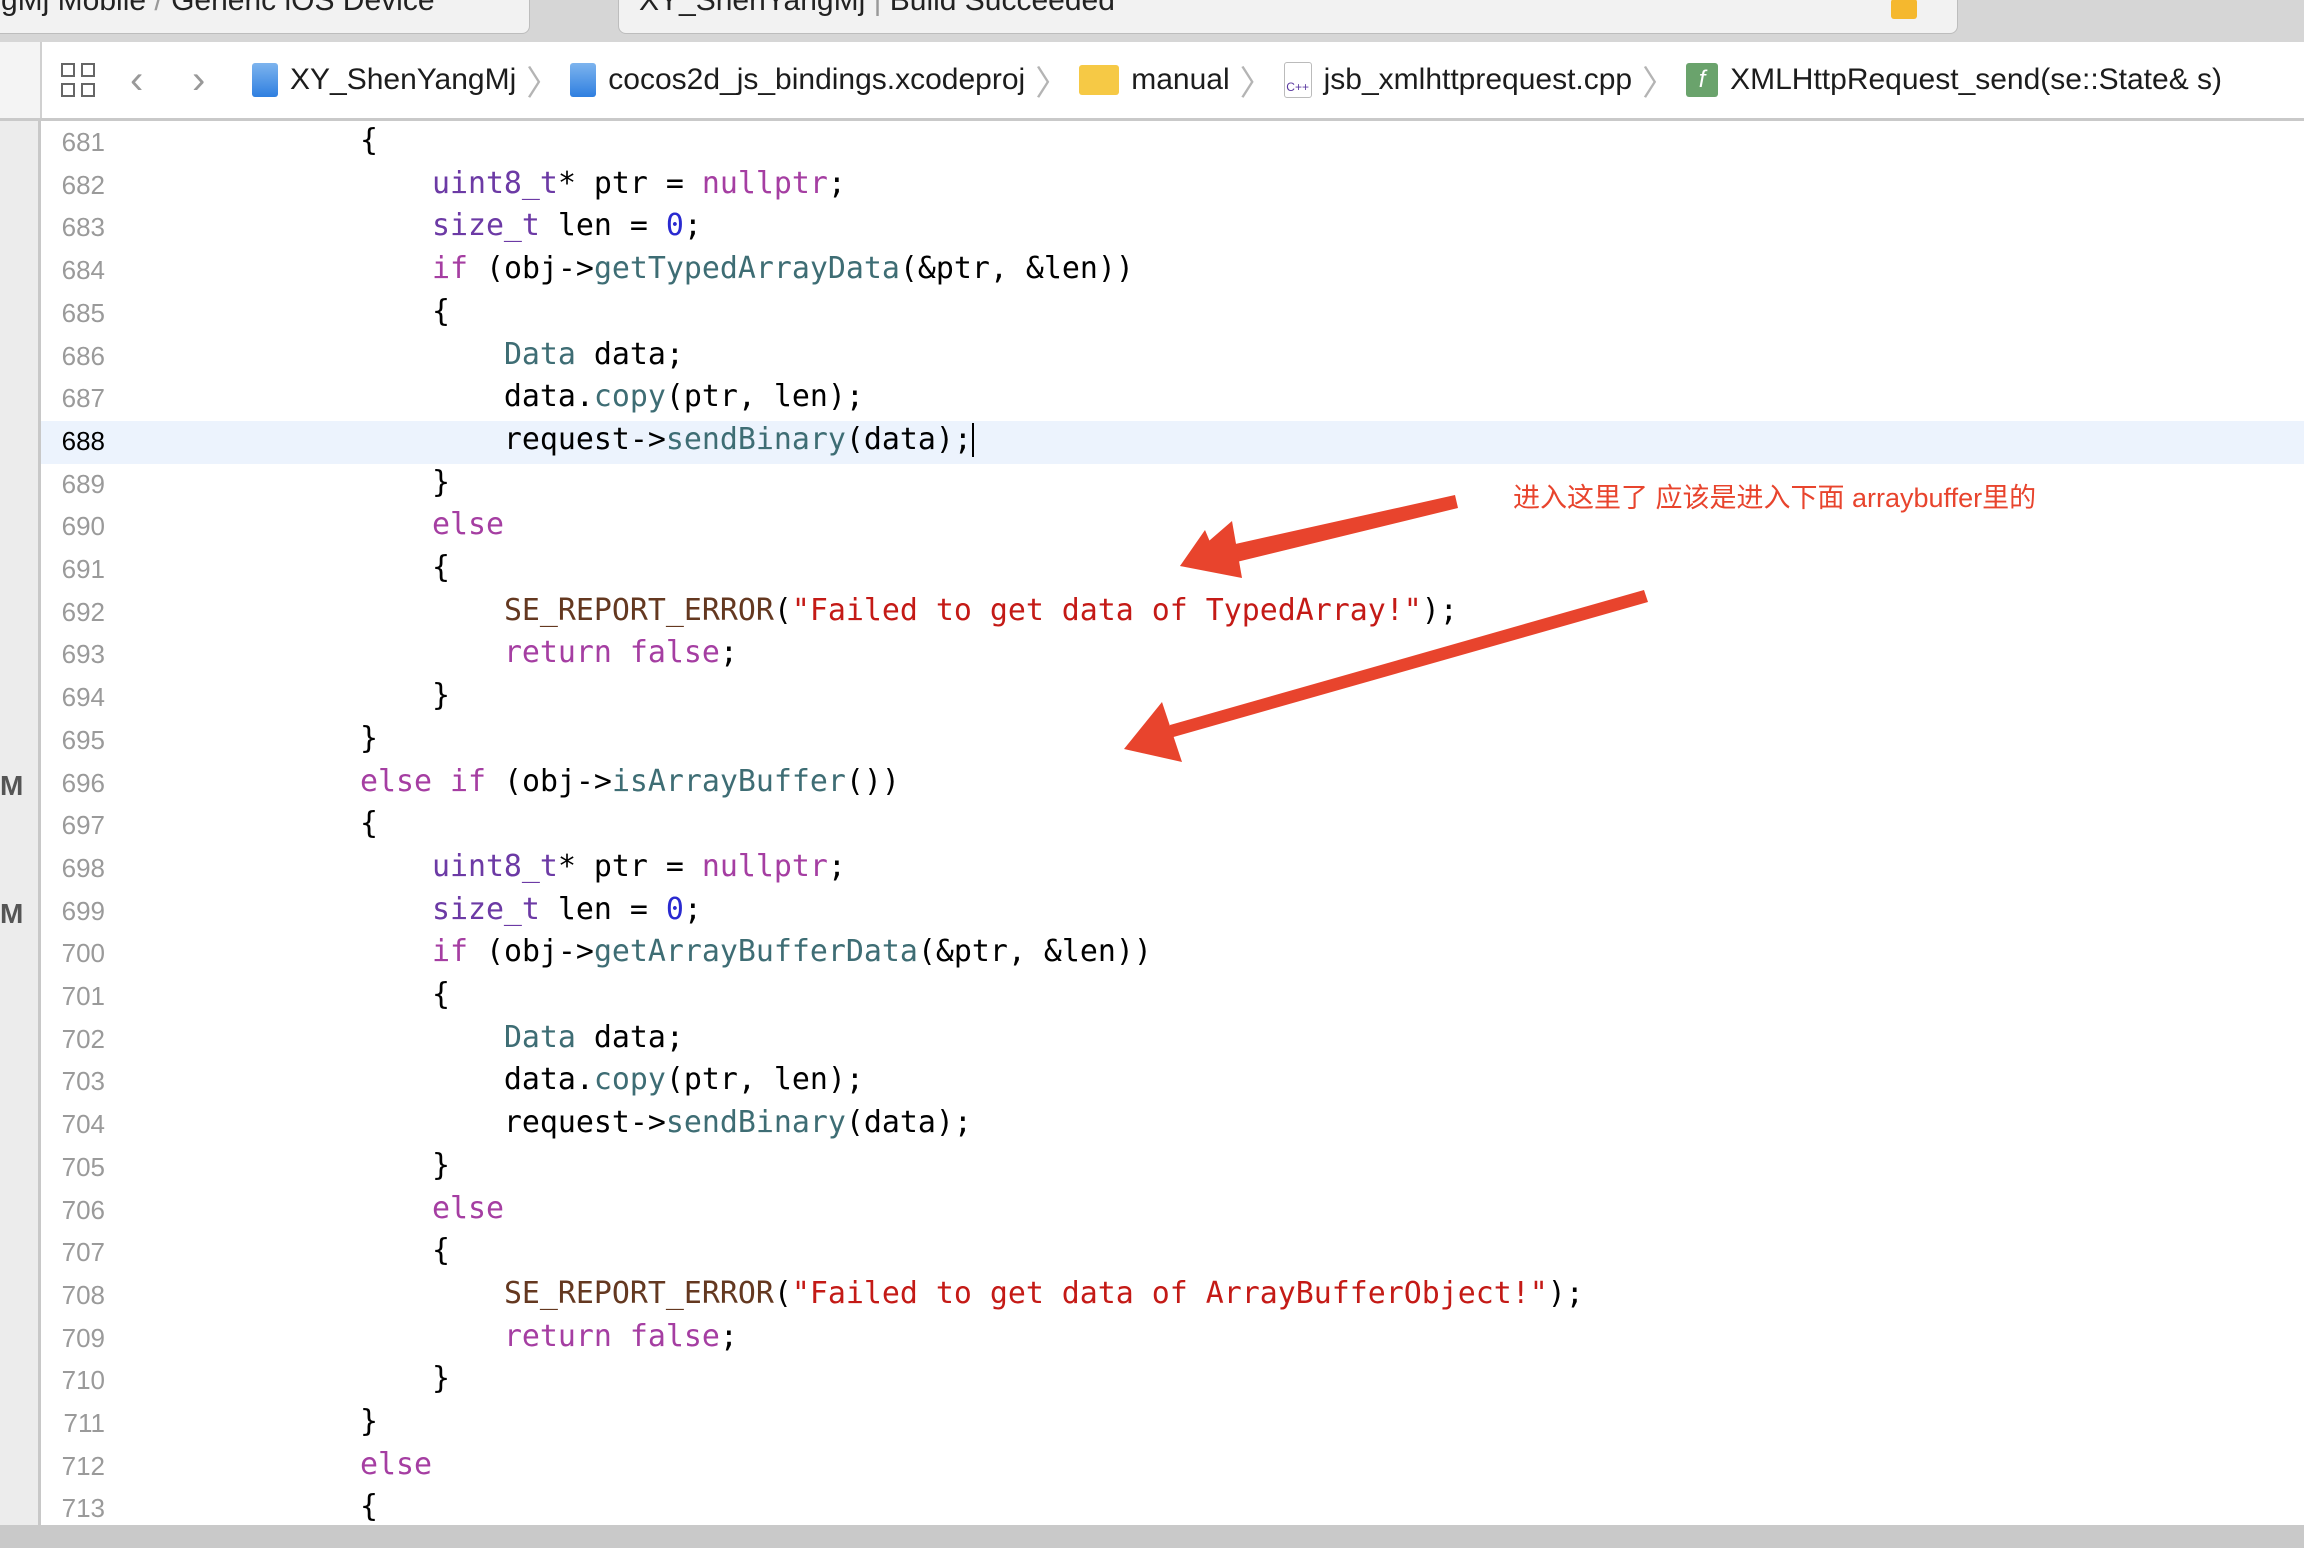  I want to click on annotation-arrows, so click(1386, 628).